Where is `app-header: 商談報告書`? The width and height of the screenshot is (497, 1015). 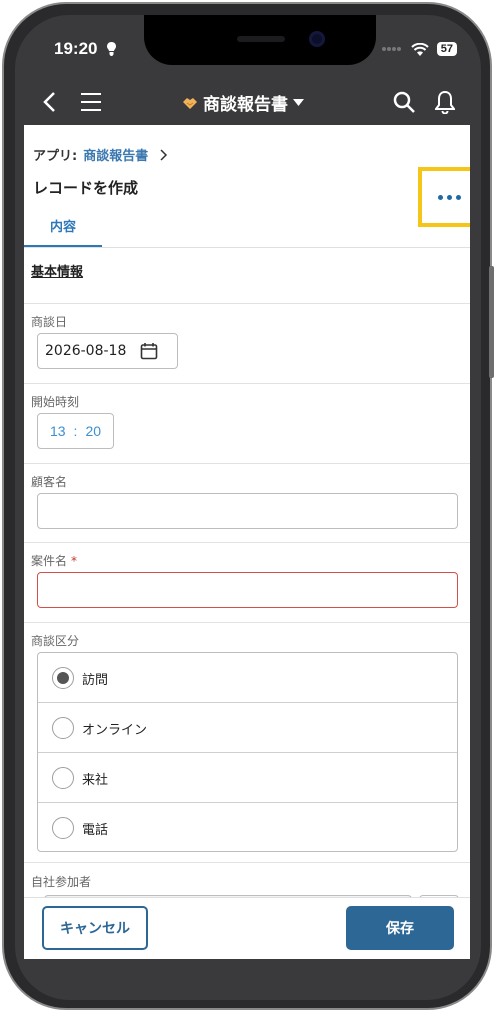 app-header: 商談報告書 is located at coordinates (248, 101).